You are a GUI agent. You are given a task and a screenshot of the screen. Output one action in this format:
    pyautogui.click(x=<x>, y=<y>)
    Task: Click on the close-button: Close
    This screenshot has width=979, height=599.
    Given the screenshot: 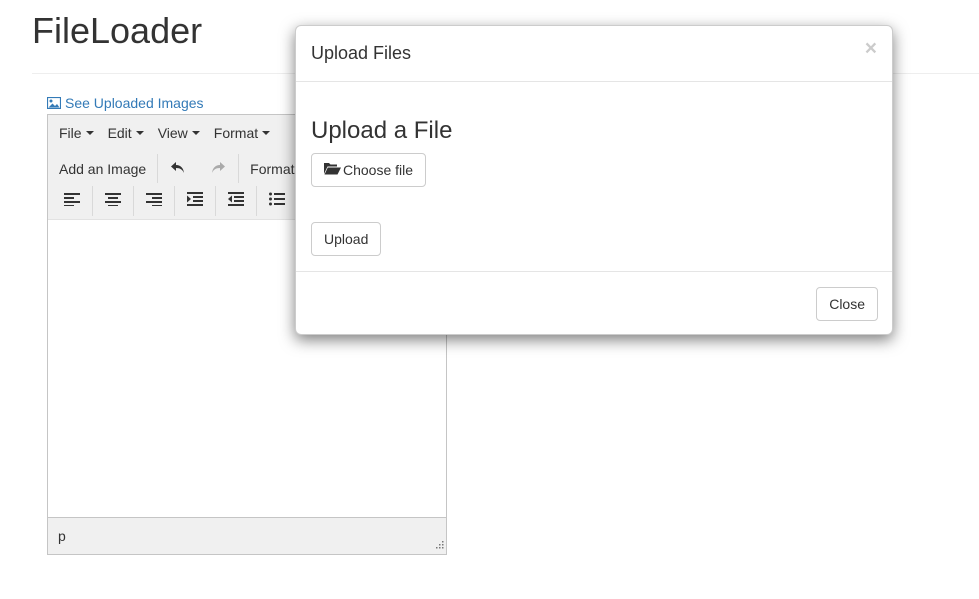 What is the action you would take?
    pyautogui.click(x=847, y=304)
    